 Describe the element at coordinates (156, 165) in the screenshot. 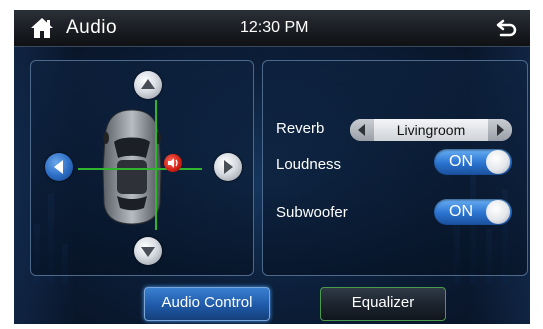

I see `balance-vertical-line` at that location.